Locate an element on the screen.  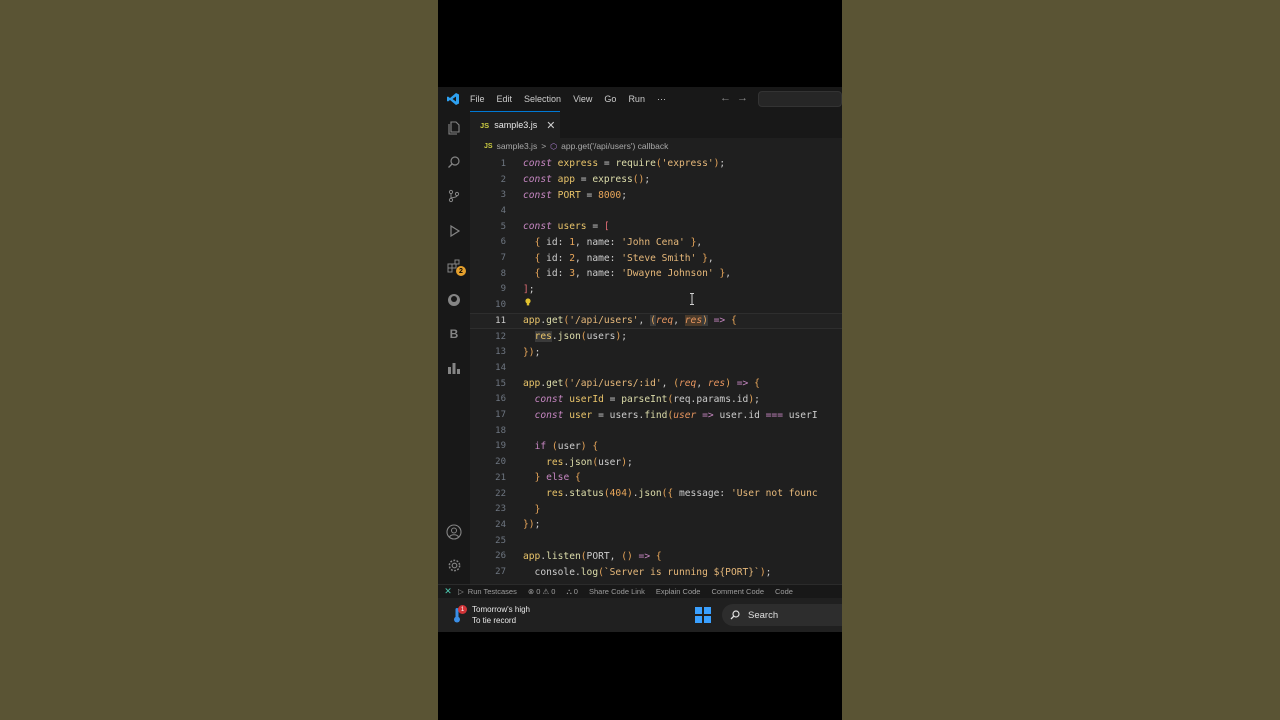
weather-line-1: Tomorrow's high is located at coordinates (501, 609).